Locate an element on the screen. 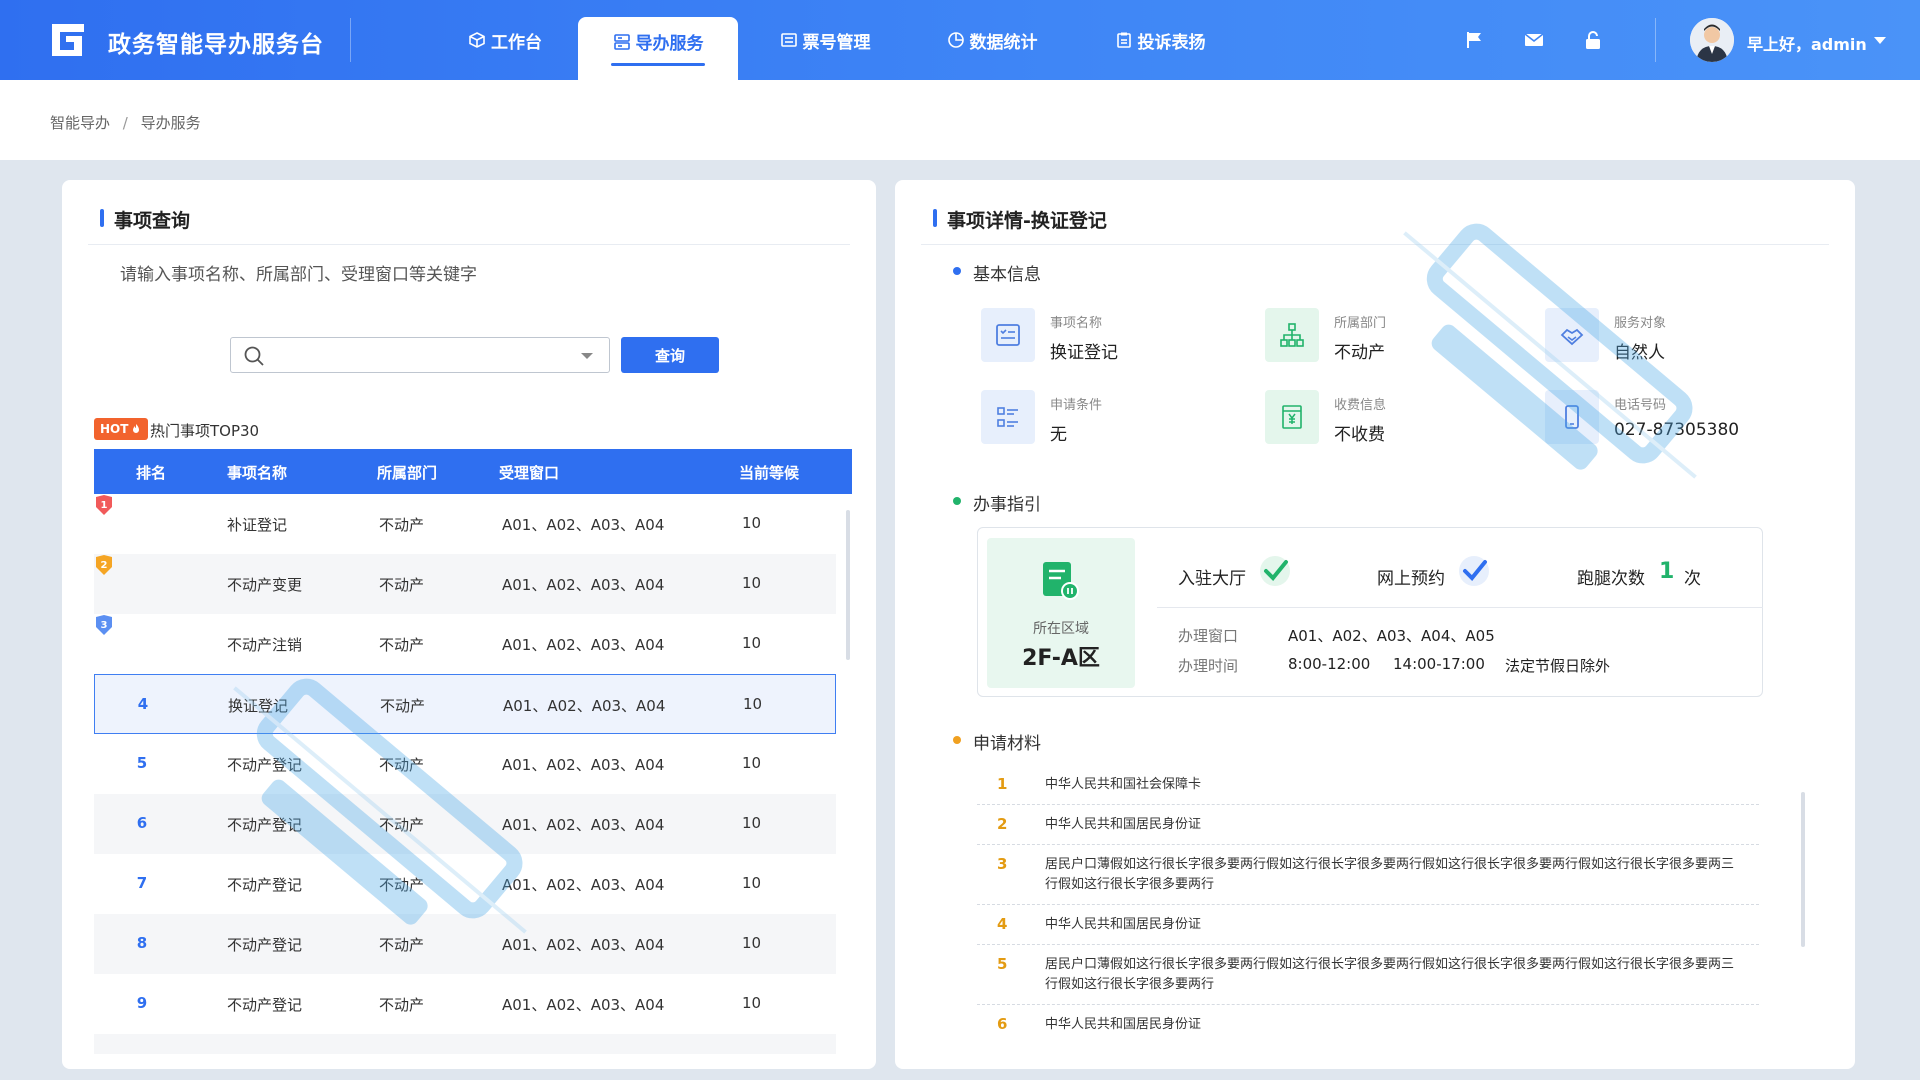 The width and height of the screenshot is (1920, 1080). svg-text: 2 is located at coordinates (104, 565).